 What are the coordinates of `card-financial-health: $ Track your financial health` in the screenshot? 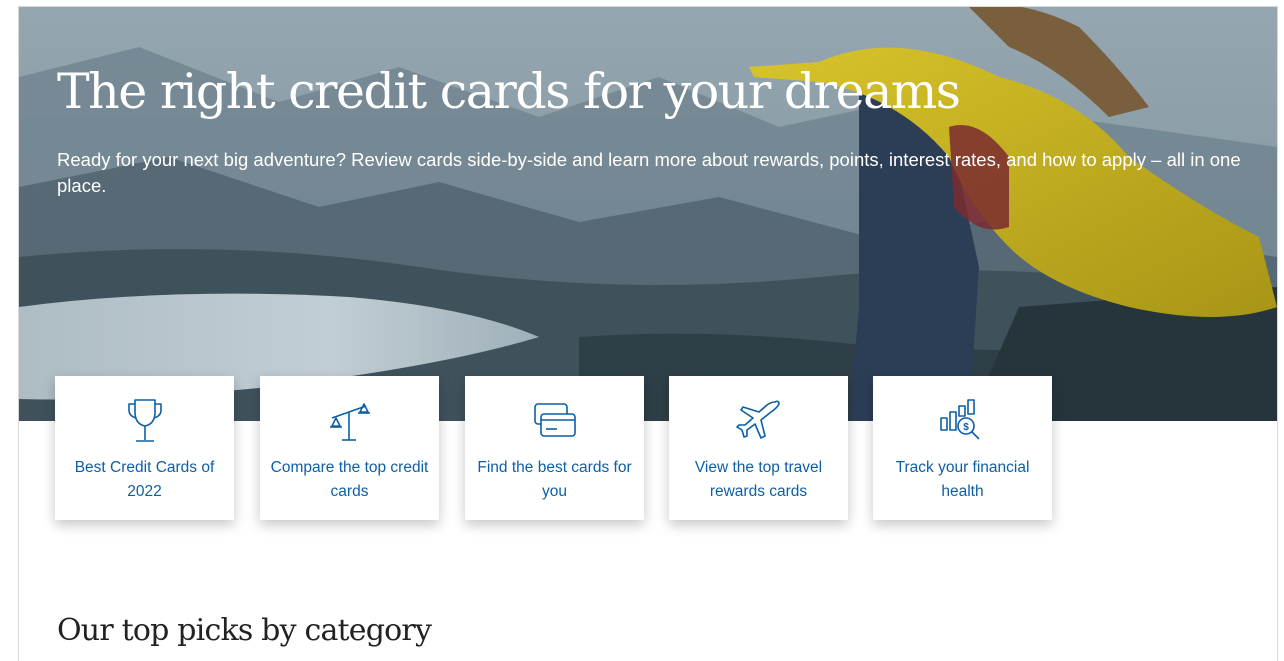 It's located at (962, 448).